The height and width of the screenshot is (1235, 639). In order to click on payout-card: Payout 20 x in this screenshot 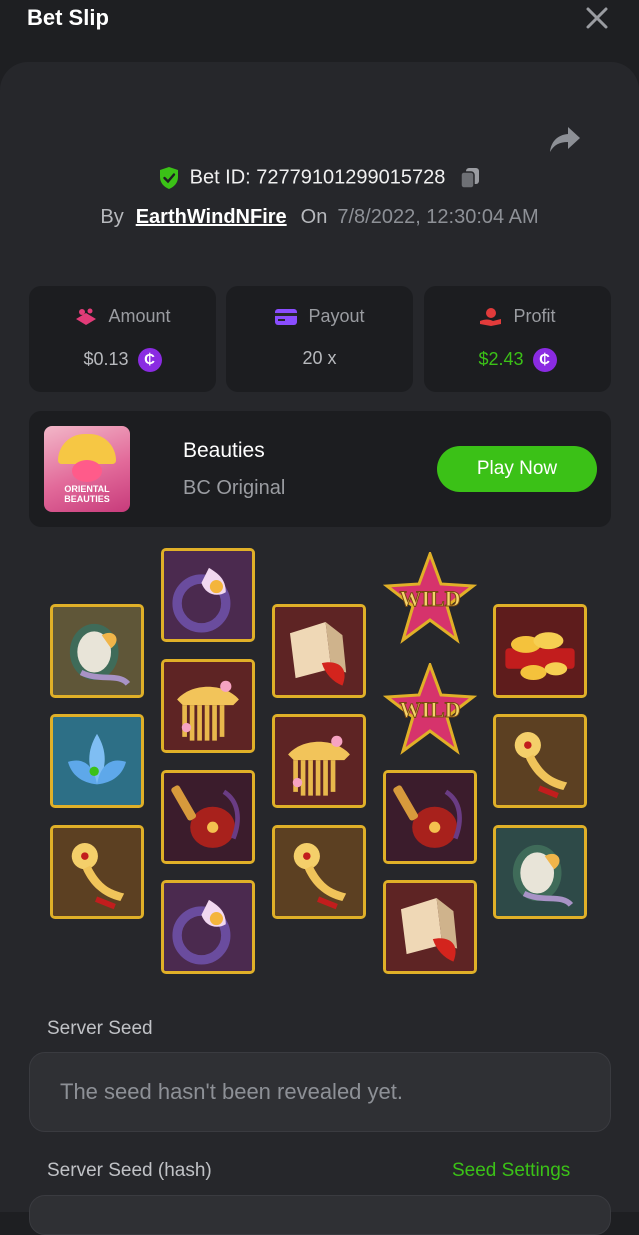, I will do `click(319, 339)`.